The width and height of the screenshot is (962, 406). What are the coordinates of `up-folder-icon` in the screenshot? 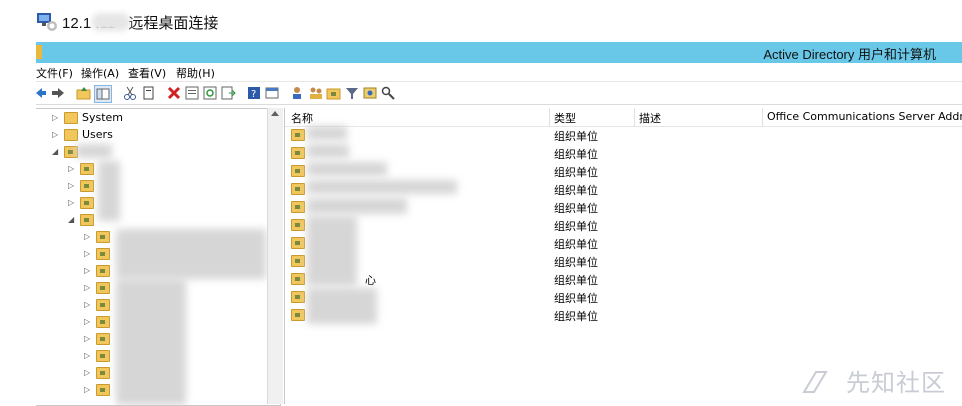 It's located at (84, 93).